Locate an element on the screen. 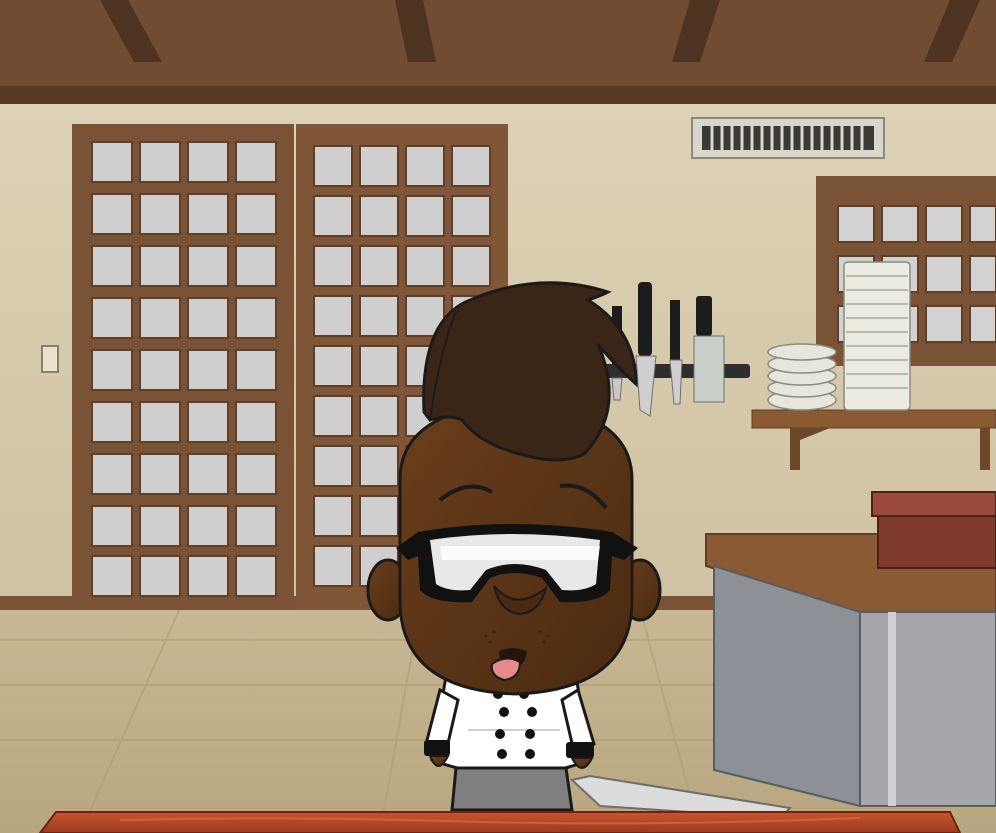  prep-counter is located at coordinates (850, 670).